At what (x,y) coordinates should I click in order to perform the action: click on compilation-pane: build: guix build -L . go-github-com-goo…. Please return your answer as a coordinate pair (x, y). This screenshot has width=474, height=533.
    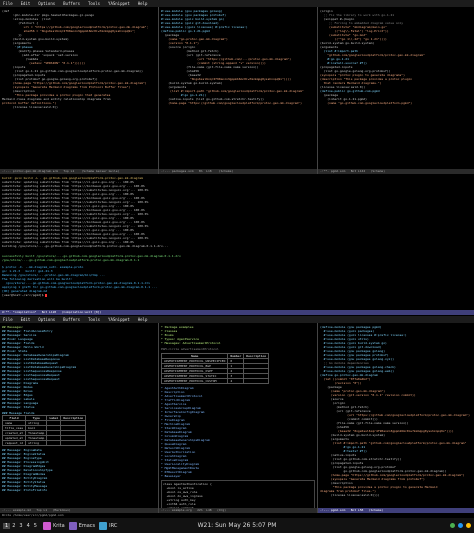
    Looking at the image, I should click on (237, 214).